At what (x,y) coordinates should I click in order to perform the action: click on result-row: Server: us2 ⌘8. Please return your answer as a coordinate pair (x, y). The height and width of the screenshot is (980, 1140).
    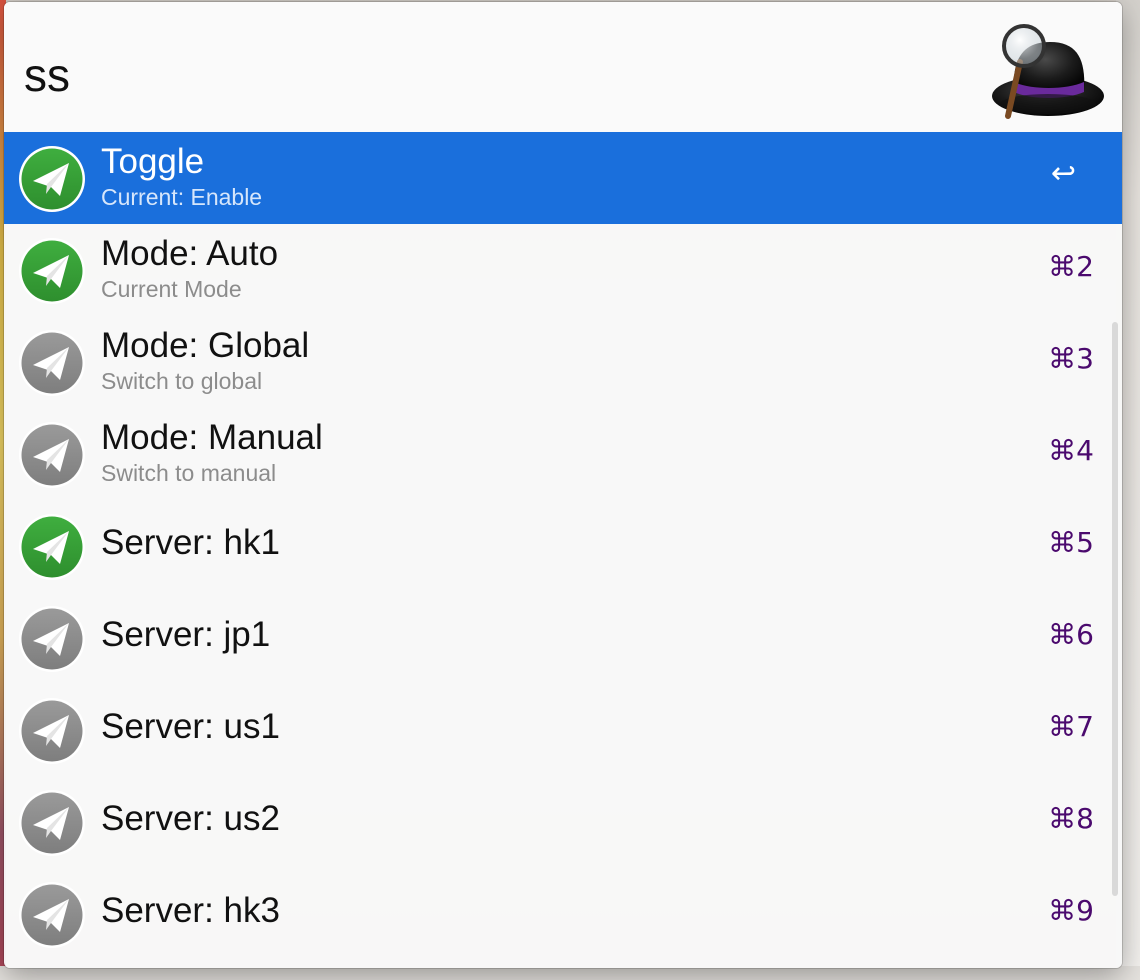
    Looking at the image, I should click on (563, 822).